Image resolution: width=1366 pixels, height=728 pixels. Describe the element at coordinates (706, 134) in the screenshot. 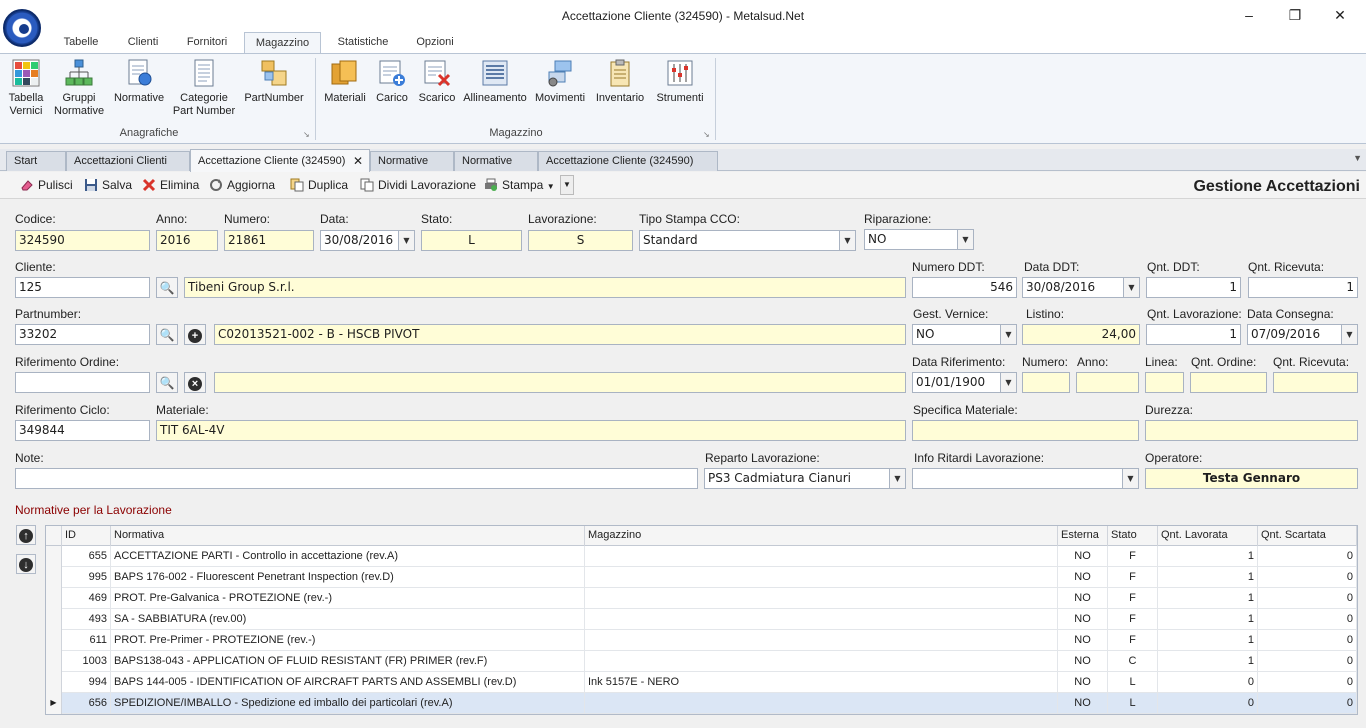

I see `magazzino-launcher-icon: ↘` at that location.